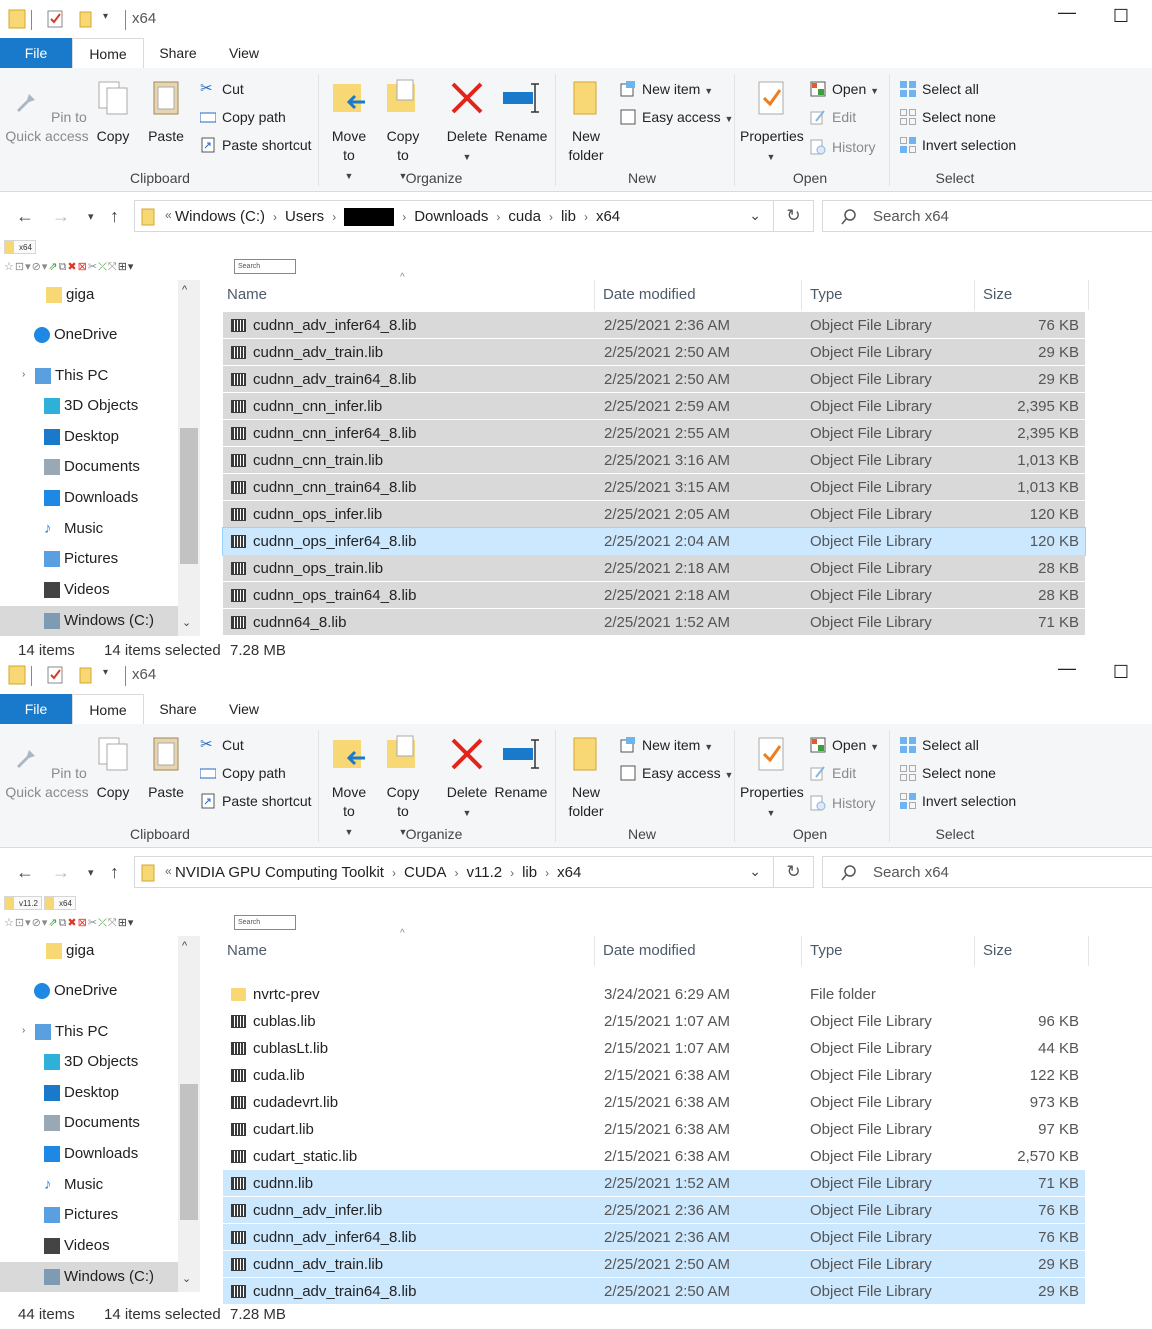 This screenshot has height=1329, width=1152. Describe the element at coordinates (451, 216) in the screenshot. I see `breadcrumb-item: Downloads` at that location.